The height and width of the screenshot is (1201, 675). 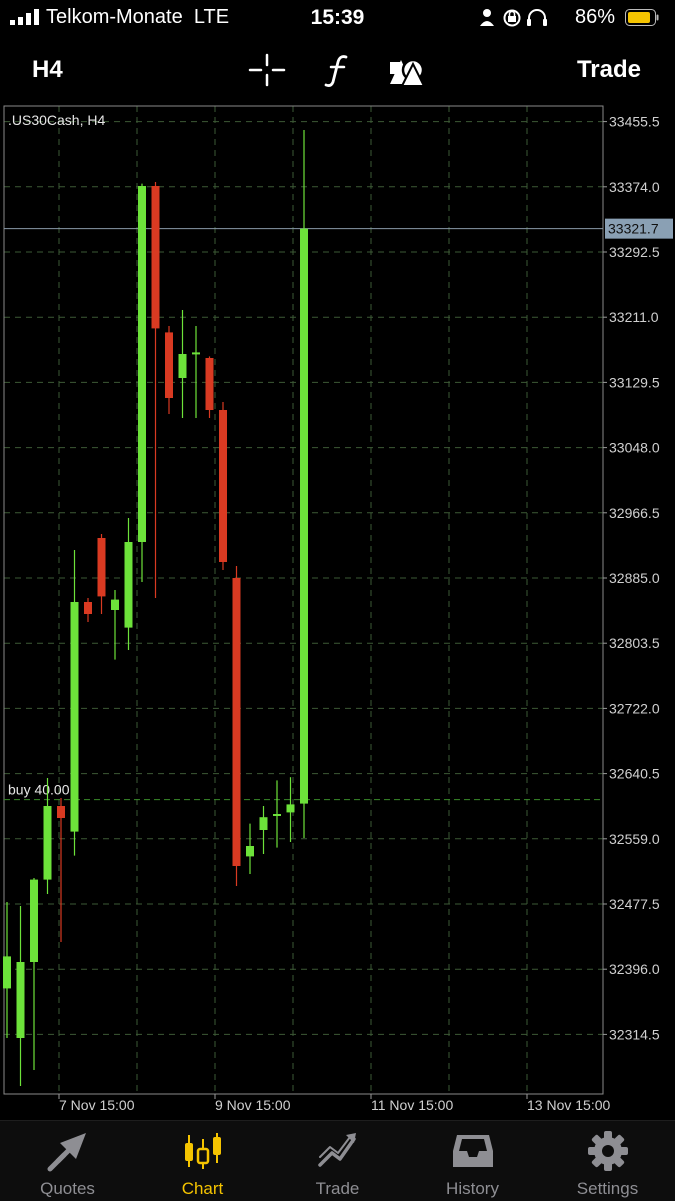 I want to click on quotes-icon, so click(x=66, y=1152).